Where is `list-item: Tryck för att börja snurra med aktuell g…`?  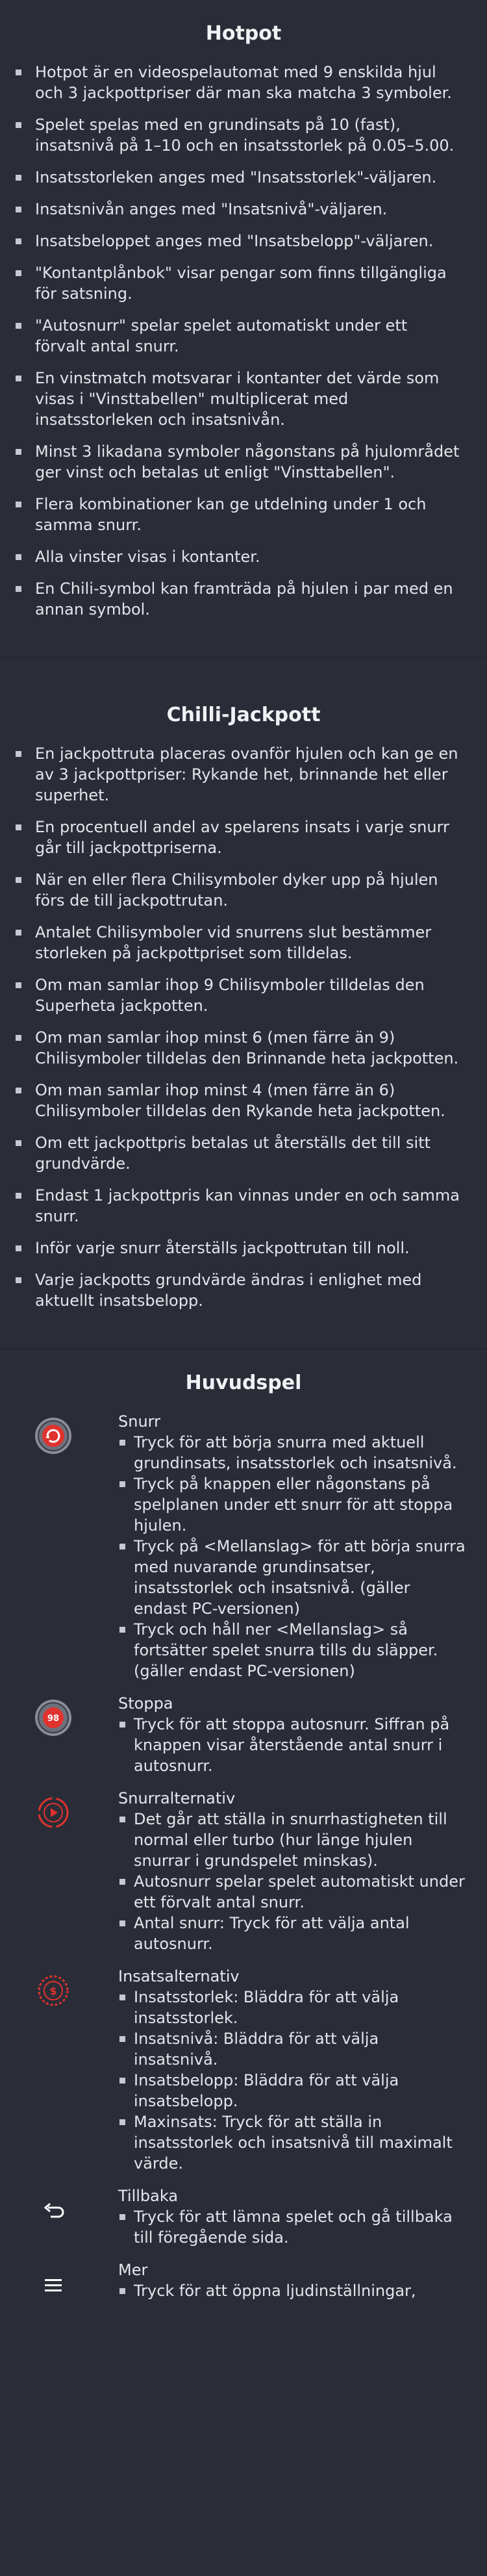
list-item: Tryck för att börja snurra med aktuell g… is located at coordinates (293, 1452).